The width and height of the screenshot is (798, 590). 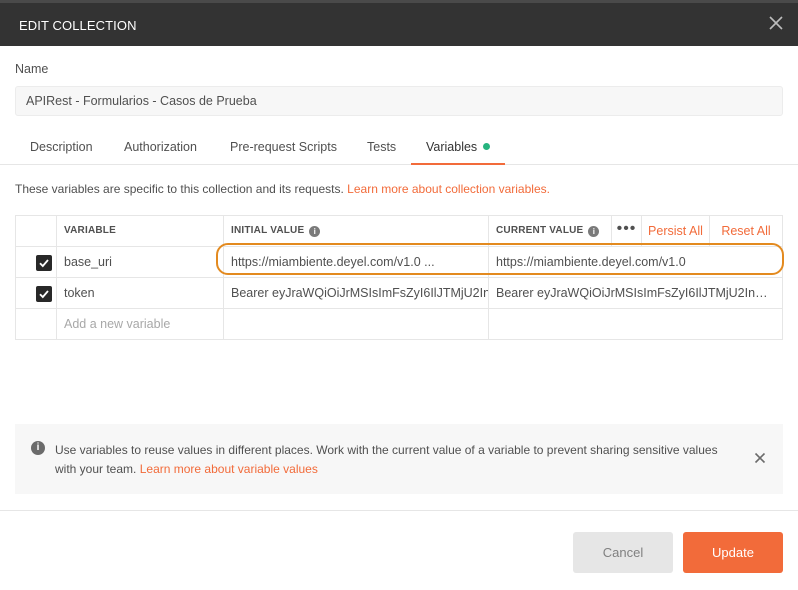 What do you see at coordinates (229, 469) in the screenshot?
I see `learn-more-variable-values-link: Learn more about variable values` at bounding box center [229, 469].